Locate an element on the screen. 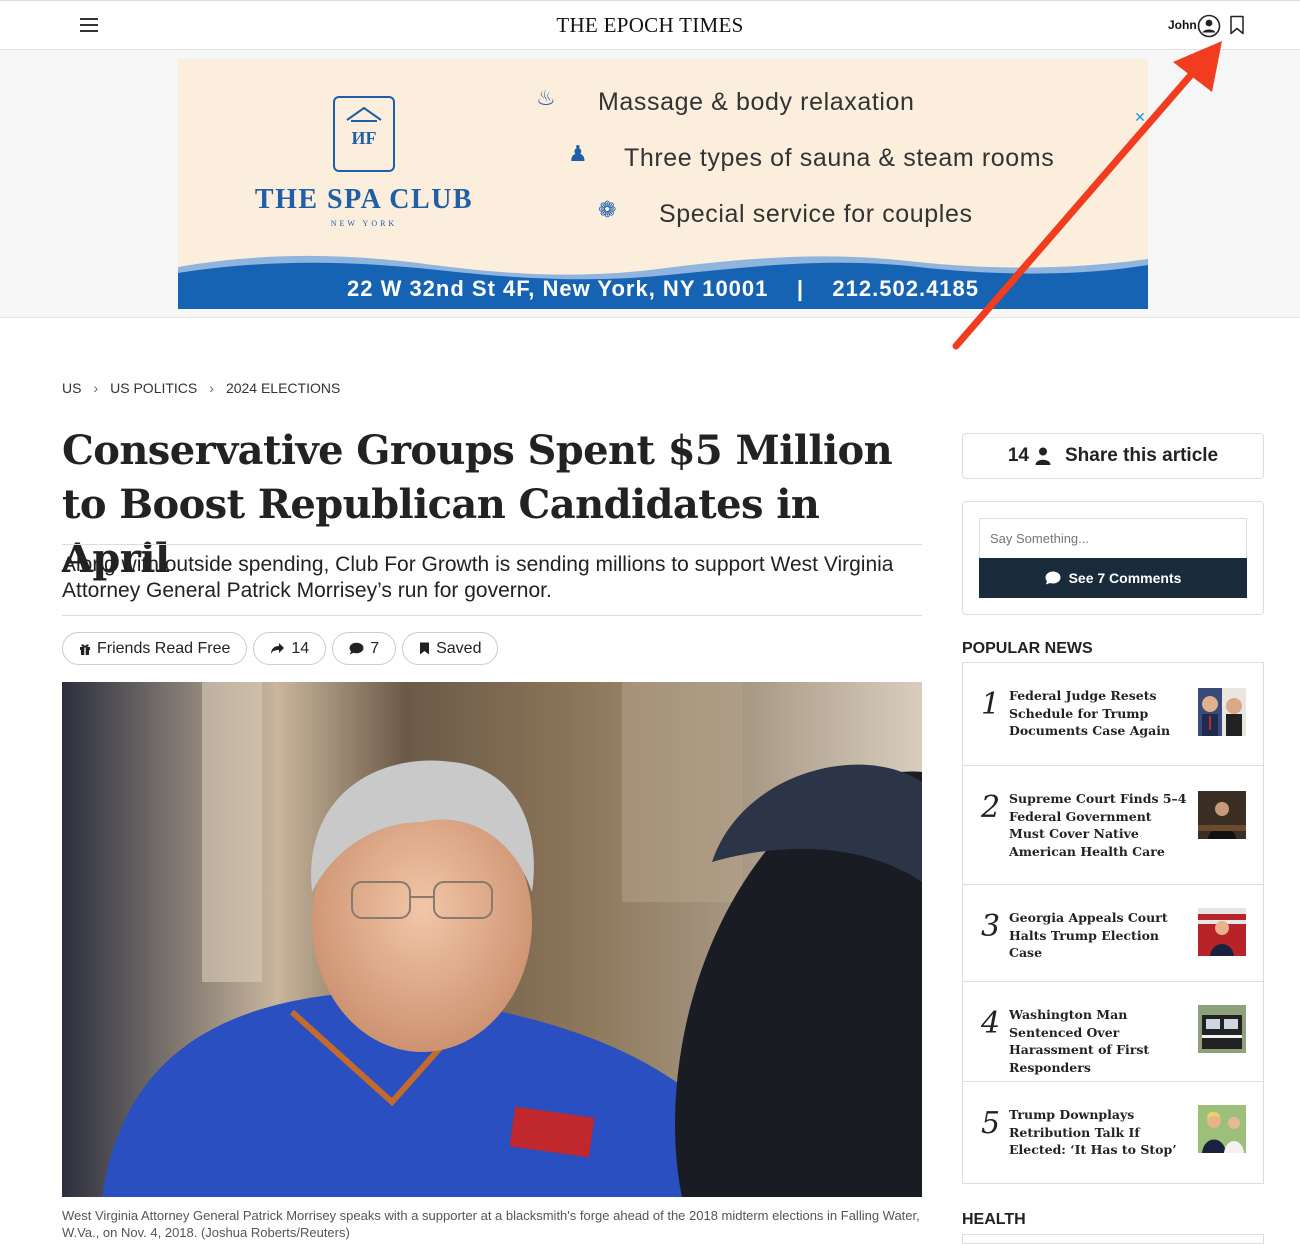  see-comments-button: See 7 Comments is located at coordinates (1113, 578).